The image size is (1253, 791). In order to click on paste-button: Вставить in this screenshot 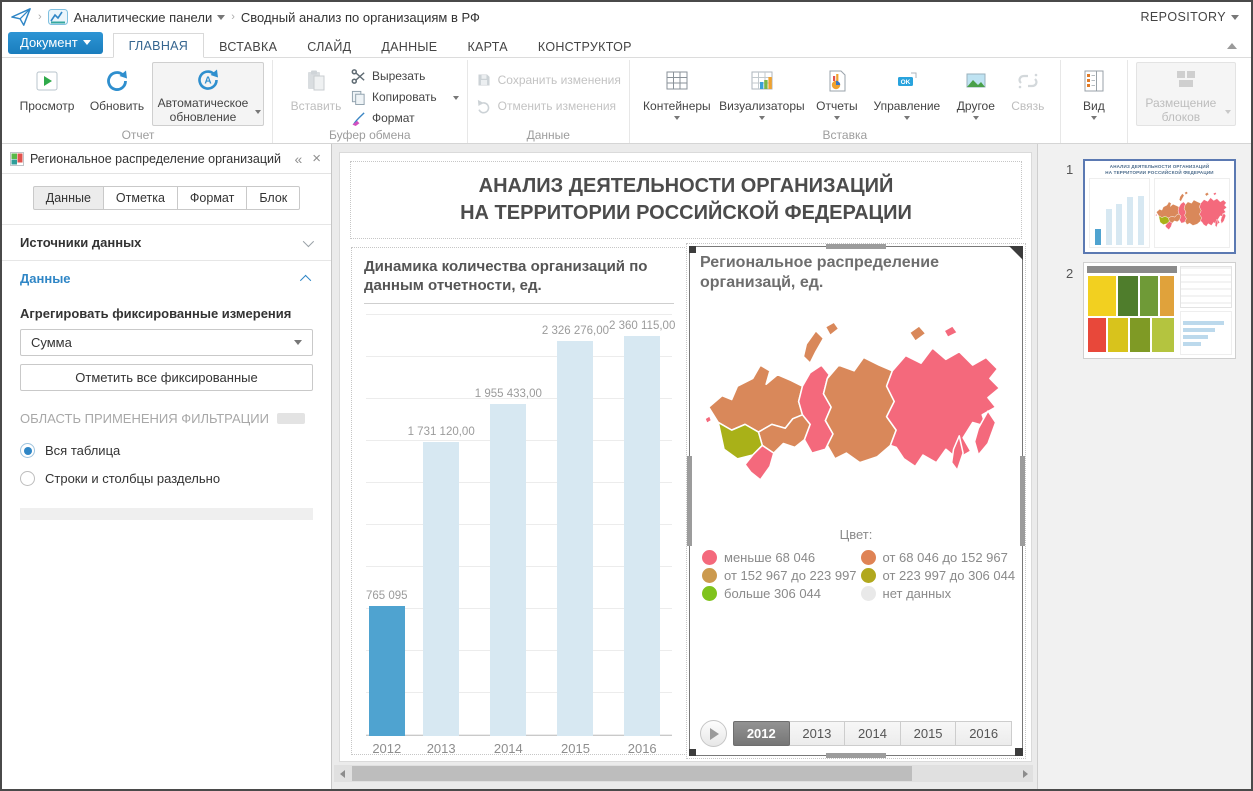, I will do `click(316, 88)`.